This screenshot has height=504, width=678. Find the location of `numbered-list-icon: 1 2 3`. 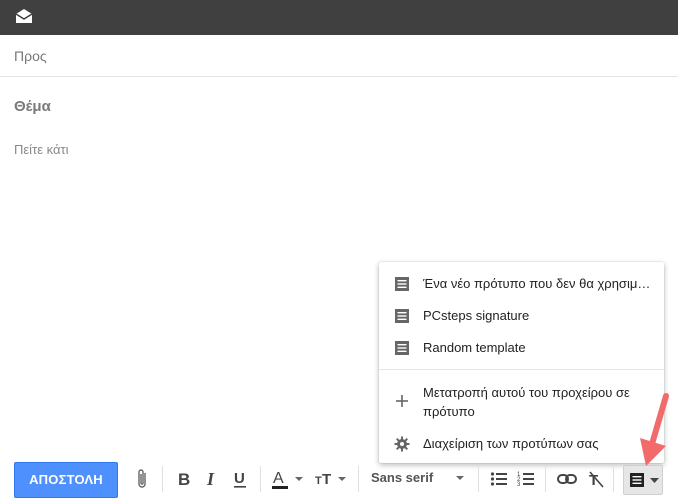

numbered-list-icon: 1 2 3 is located at coordinates (526, 479).